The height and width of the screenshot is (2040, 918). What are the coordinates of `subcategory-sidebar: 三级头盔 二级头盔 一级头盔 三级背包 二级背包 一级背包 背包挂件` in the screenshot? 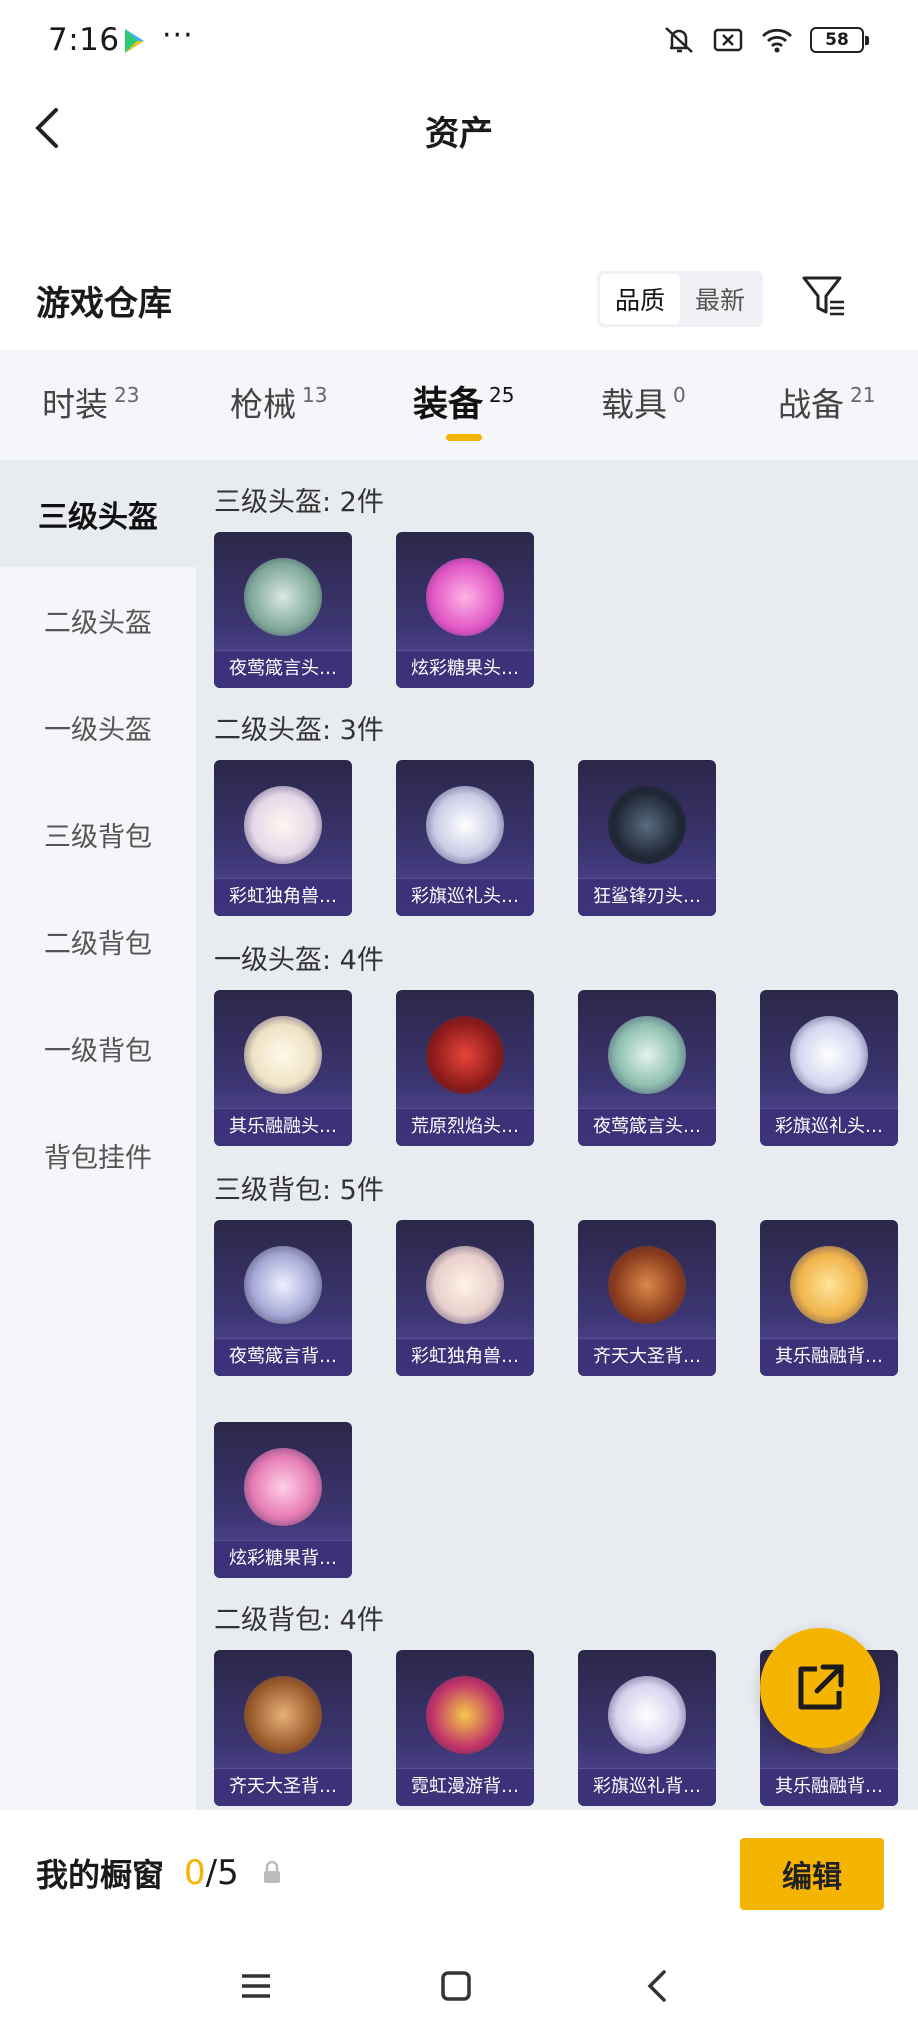 It's located at (98, 1135).